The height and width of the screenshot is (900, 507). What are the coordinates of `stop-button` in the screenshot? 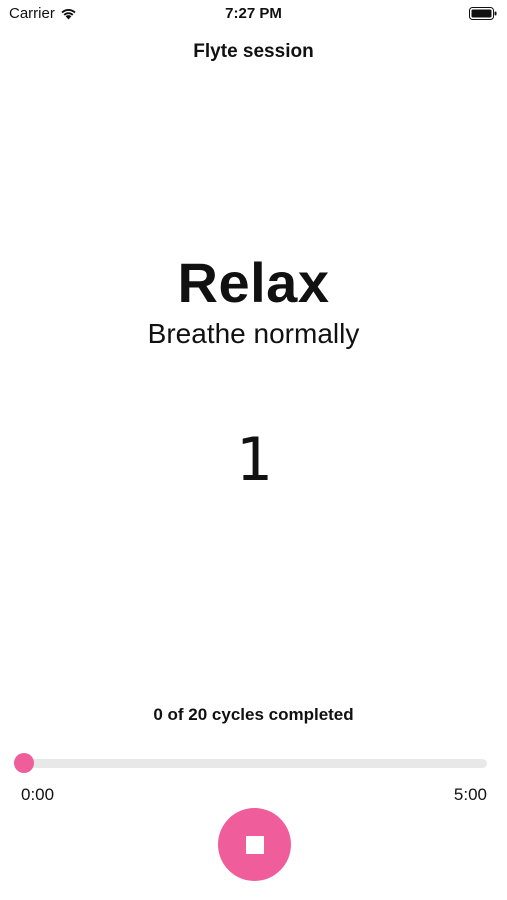 It's located at (254, 844).